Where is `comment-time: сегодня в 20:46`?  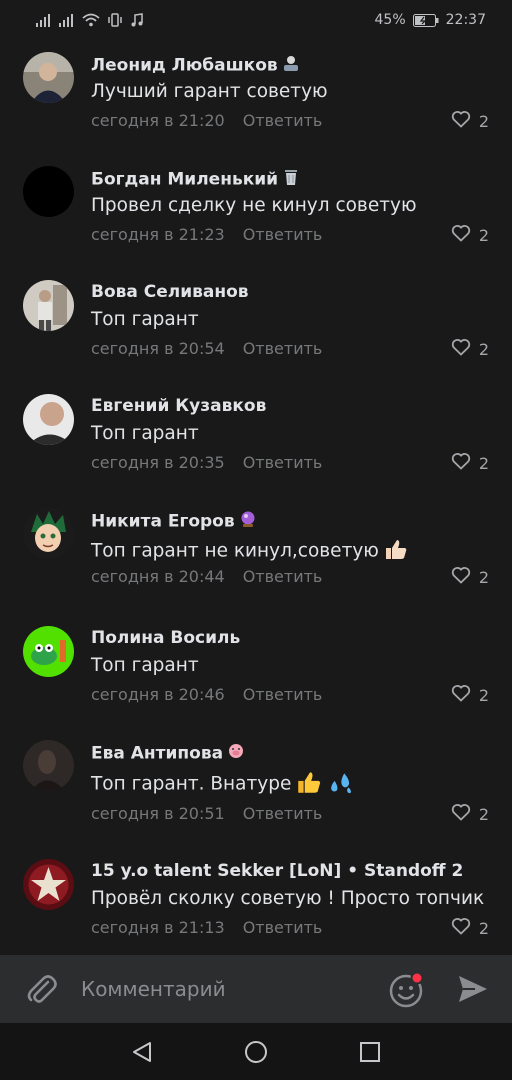 comment-time: сегодня в 20:46 is located at coordinates (158, 694).